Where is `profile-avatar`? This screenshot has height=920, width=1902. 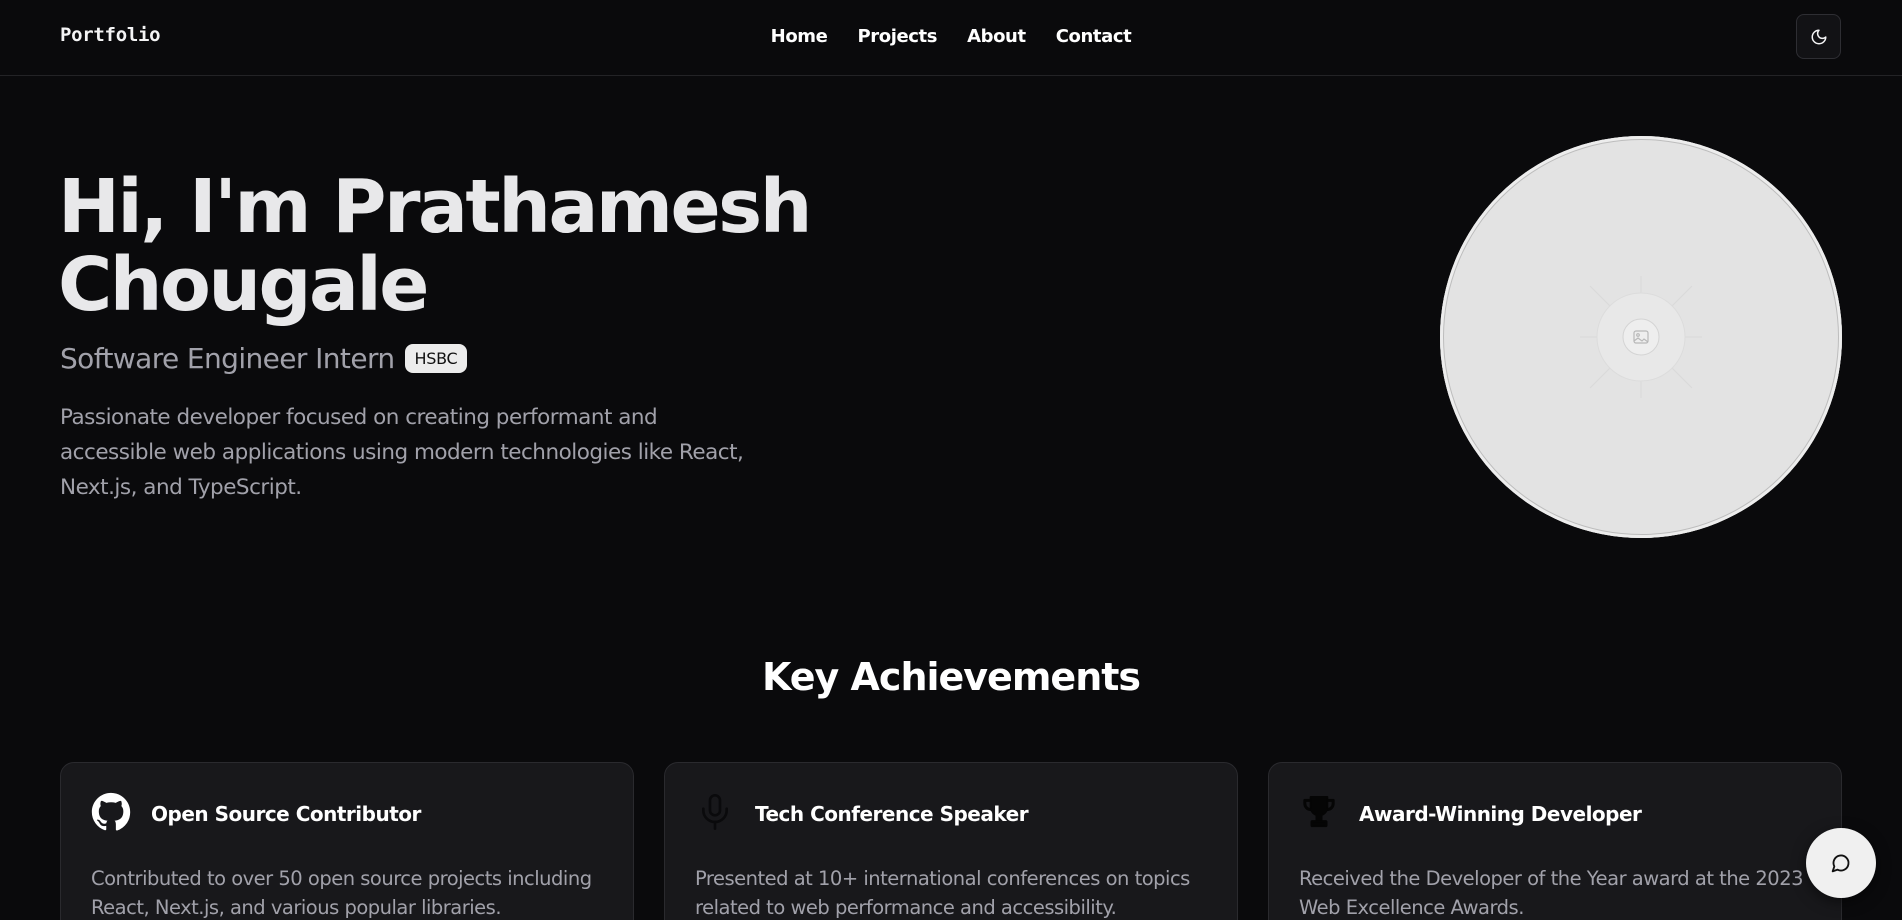 profile-avatar is located at coordinates (1641, 337).